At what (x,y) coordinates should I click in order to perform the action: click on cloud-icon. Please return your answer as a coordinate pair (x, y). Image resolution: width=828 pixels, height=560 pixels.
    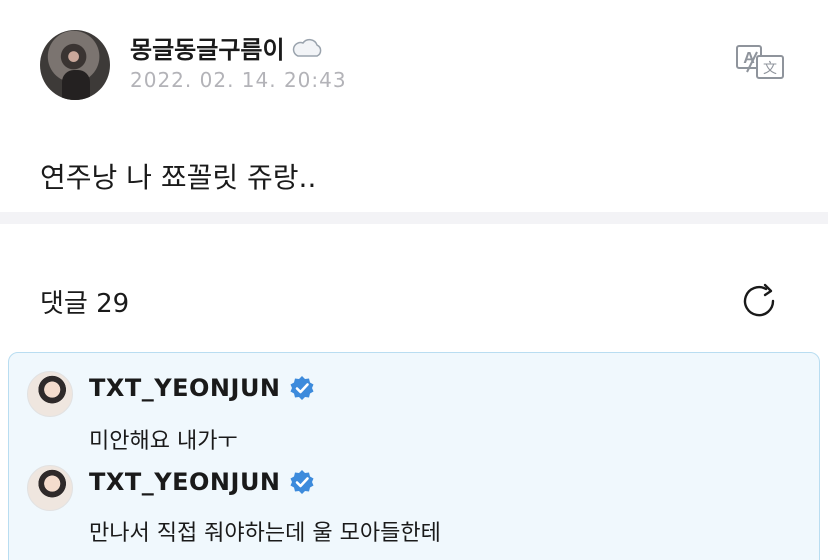
    Looking at the image, I should click on (307, 48).